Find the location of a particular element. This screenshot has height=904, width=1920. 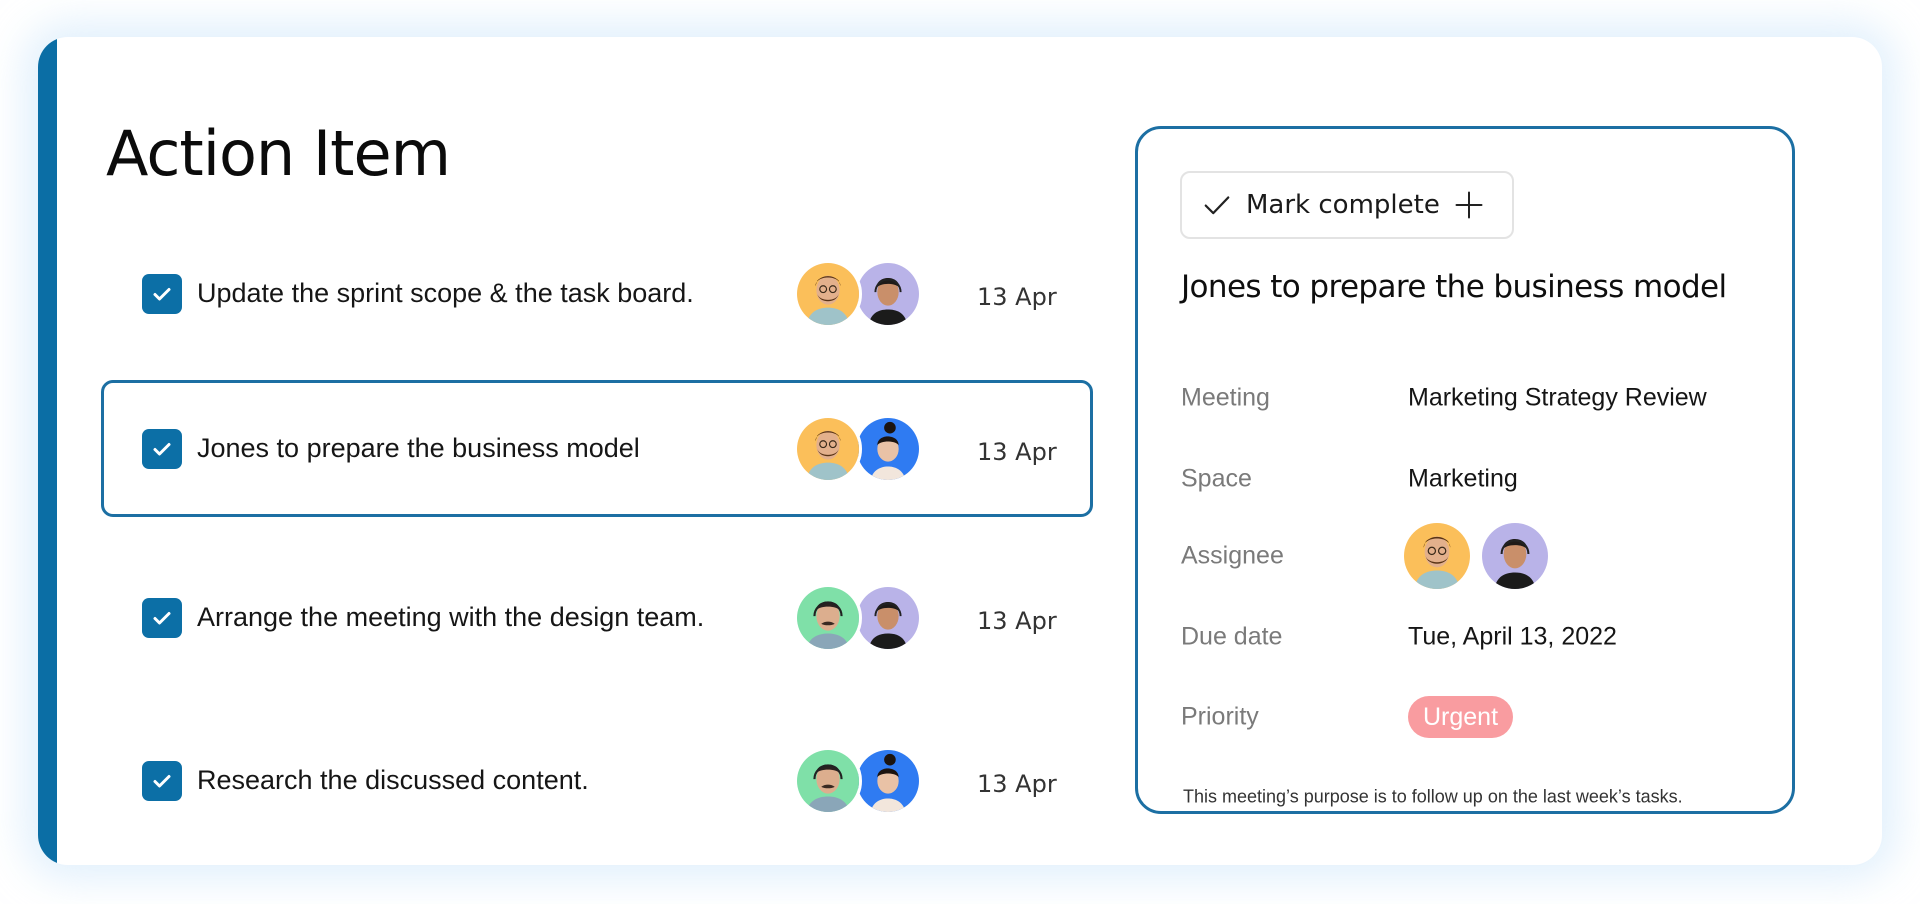

meeting-value: Marketing Strategy Review is located at coordinates (1557, 398).